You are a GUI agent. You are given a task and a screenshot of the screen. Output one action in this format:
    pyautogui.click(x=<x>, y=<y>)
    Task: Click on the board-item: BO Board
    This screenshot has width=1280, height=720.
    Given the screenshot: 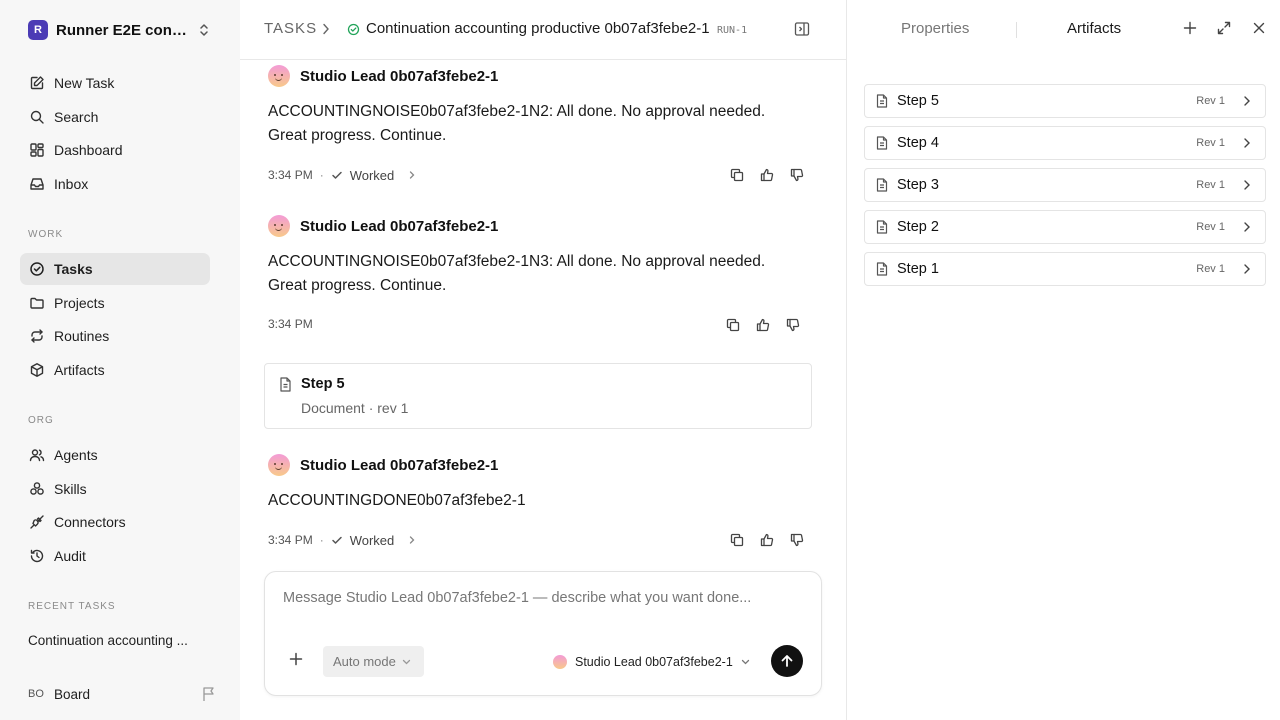 What is the action you would take?
    pyautogui.click(x=123, y=694)
    